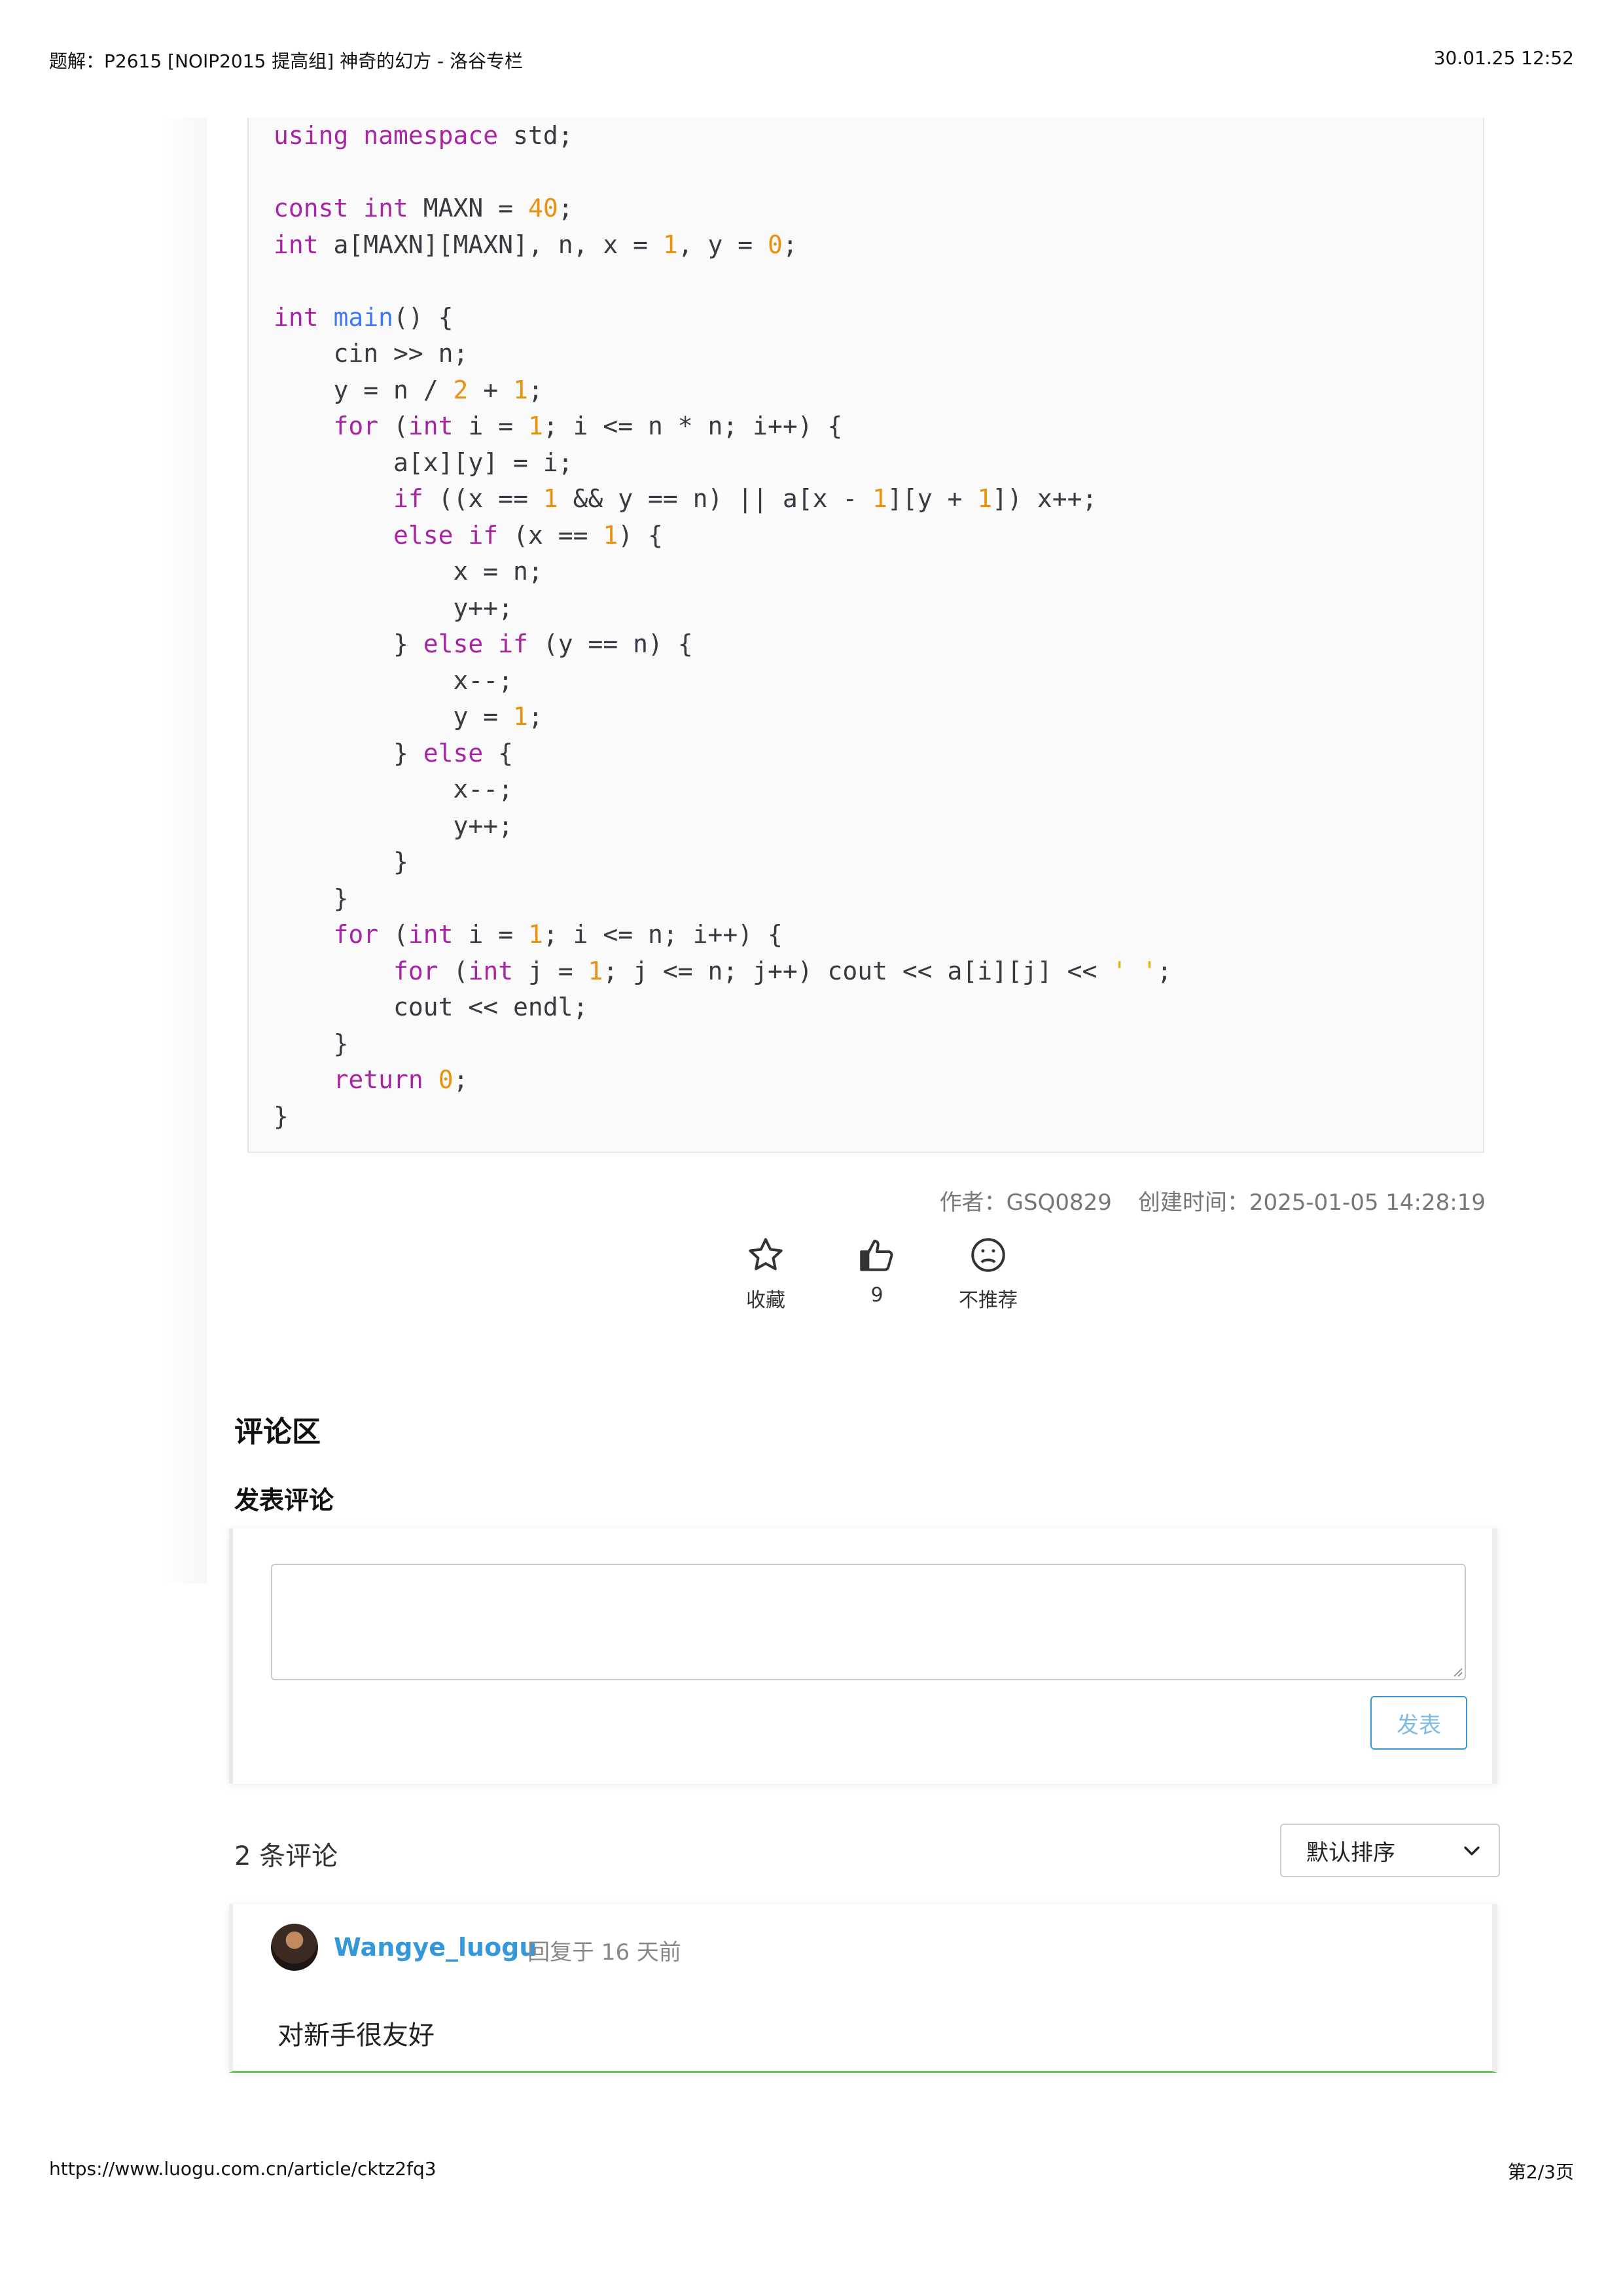 The height and width of the screenshot is (2296, 1623). What do you see at coordinates (988, 1301) in the screenshot?
I see `dislike-label: 不推荐` at bounding box center [988, 1301].